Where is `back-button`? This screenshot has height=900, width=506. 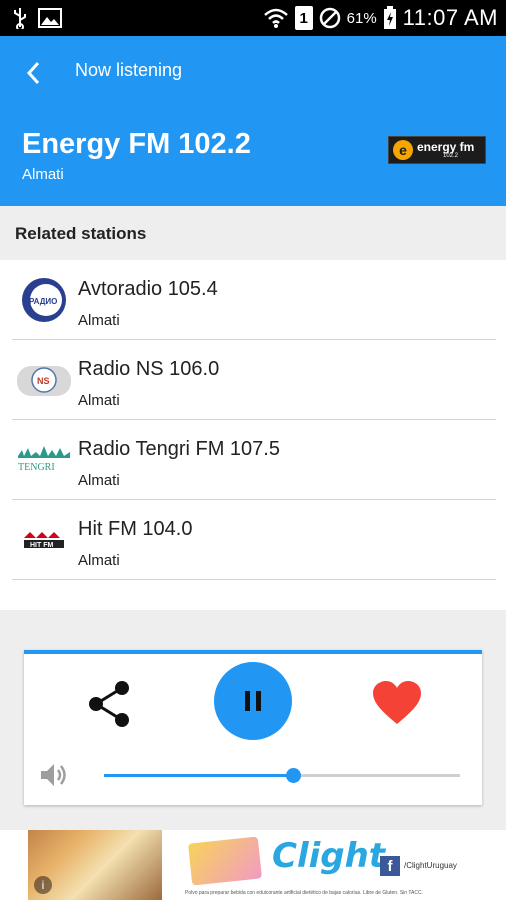 back-button is located at coordinates (33, 73).